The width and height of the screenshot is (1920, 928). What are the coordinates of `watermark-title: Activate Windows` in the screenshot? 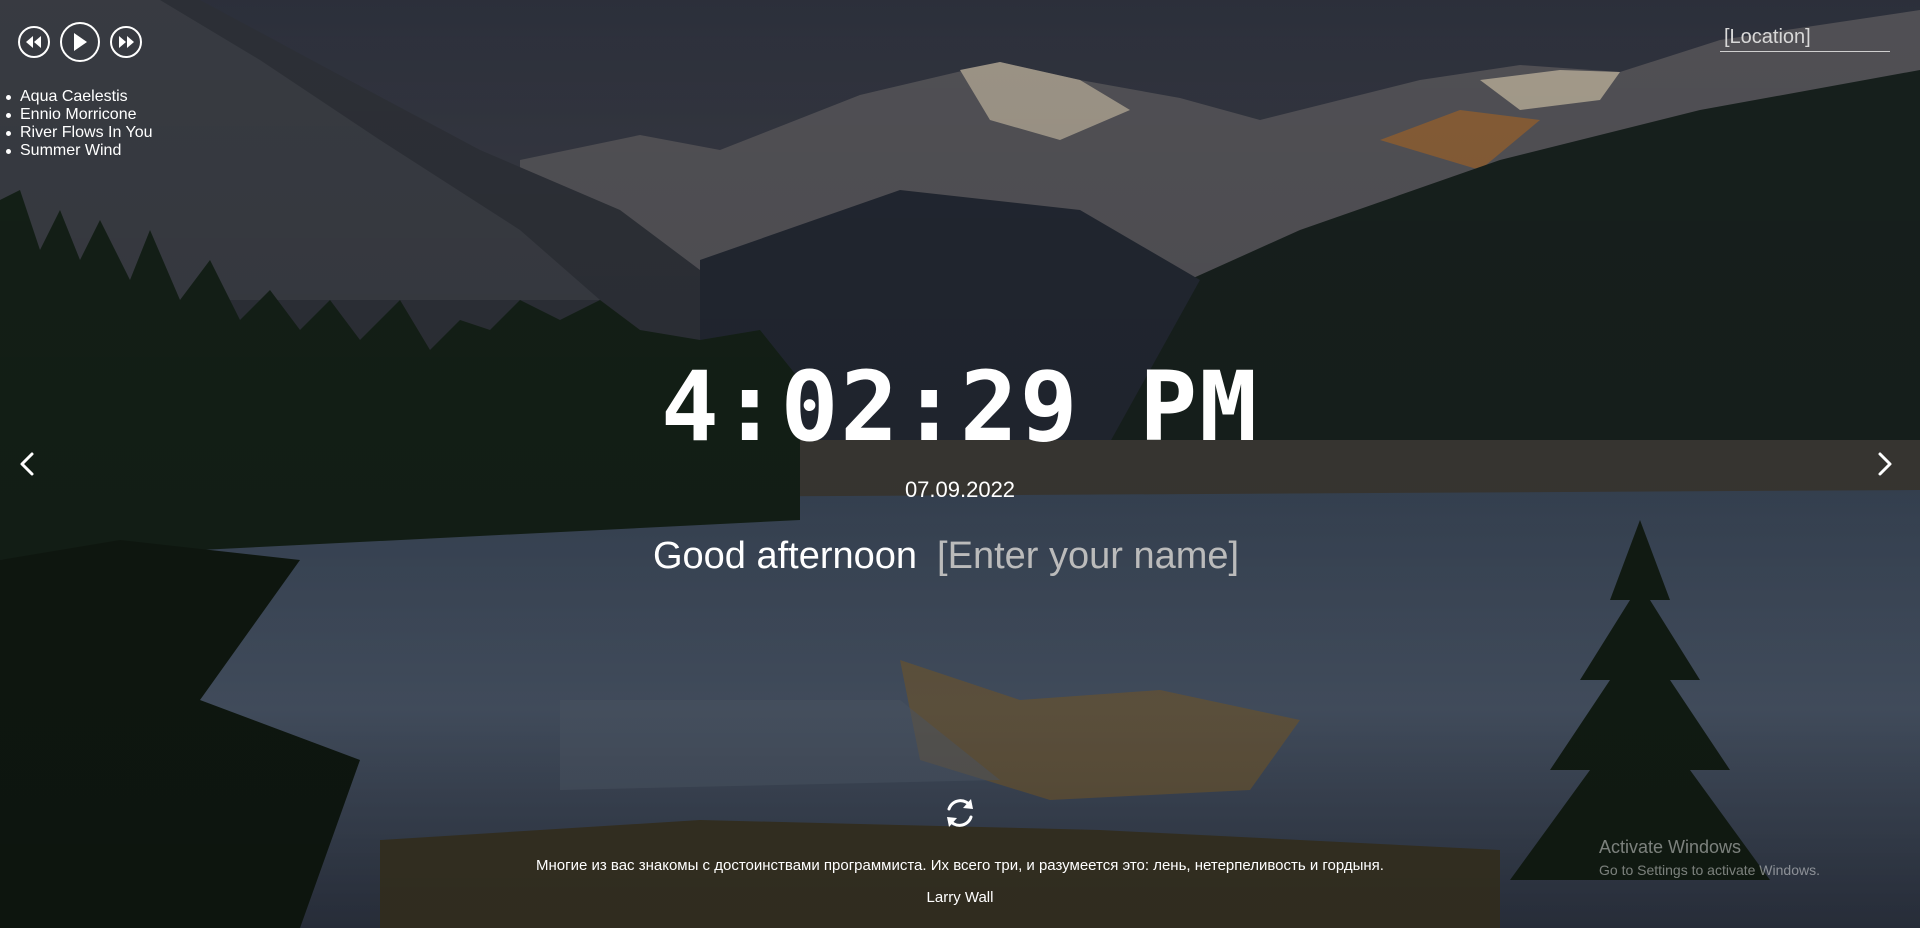 It's located at (1670, 847).